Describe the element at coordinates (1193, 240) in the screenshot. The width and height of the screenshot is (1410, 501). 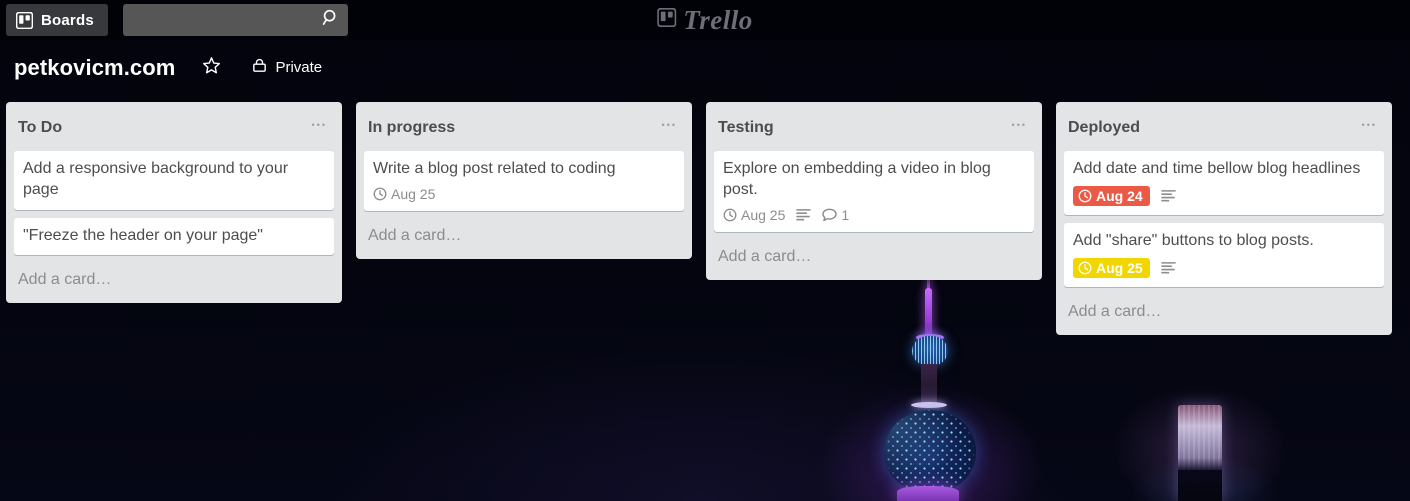
I see `card-title: Add "share" buttons to blog posts.` at that location.